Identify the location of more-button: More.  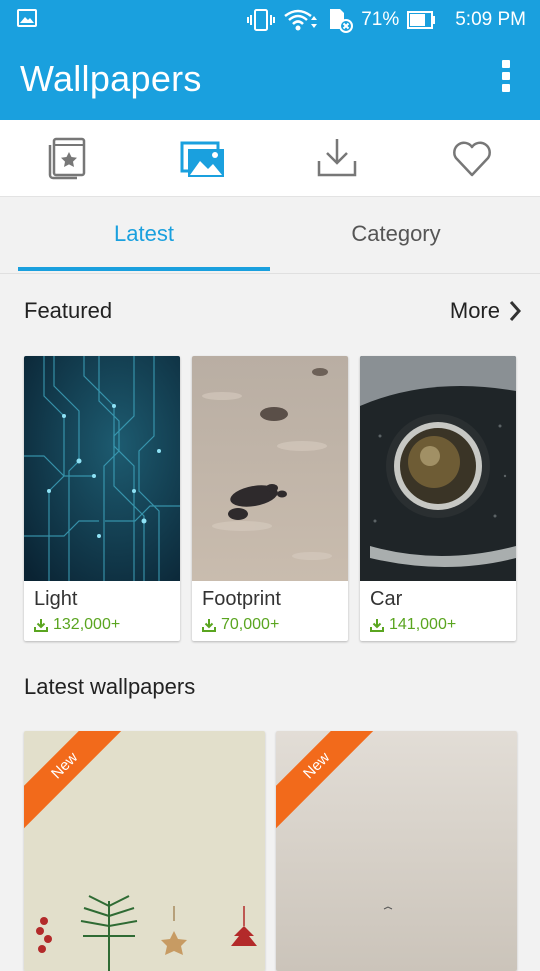
(486, 311).